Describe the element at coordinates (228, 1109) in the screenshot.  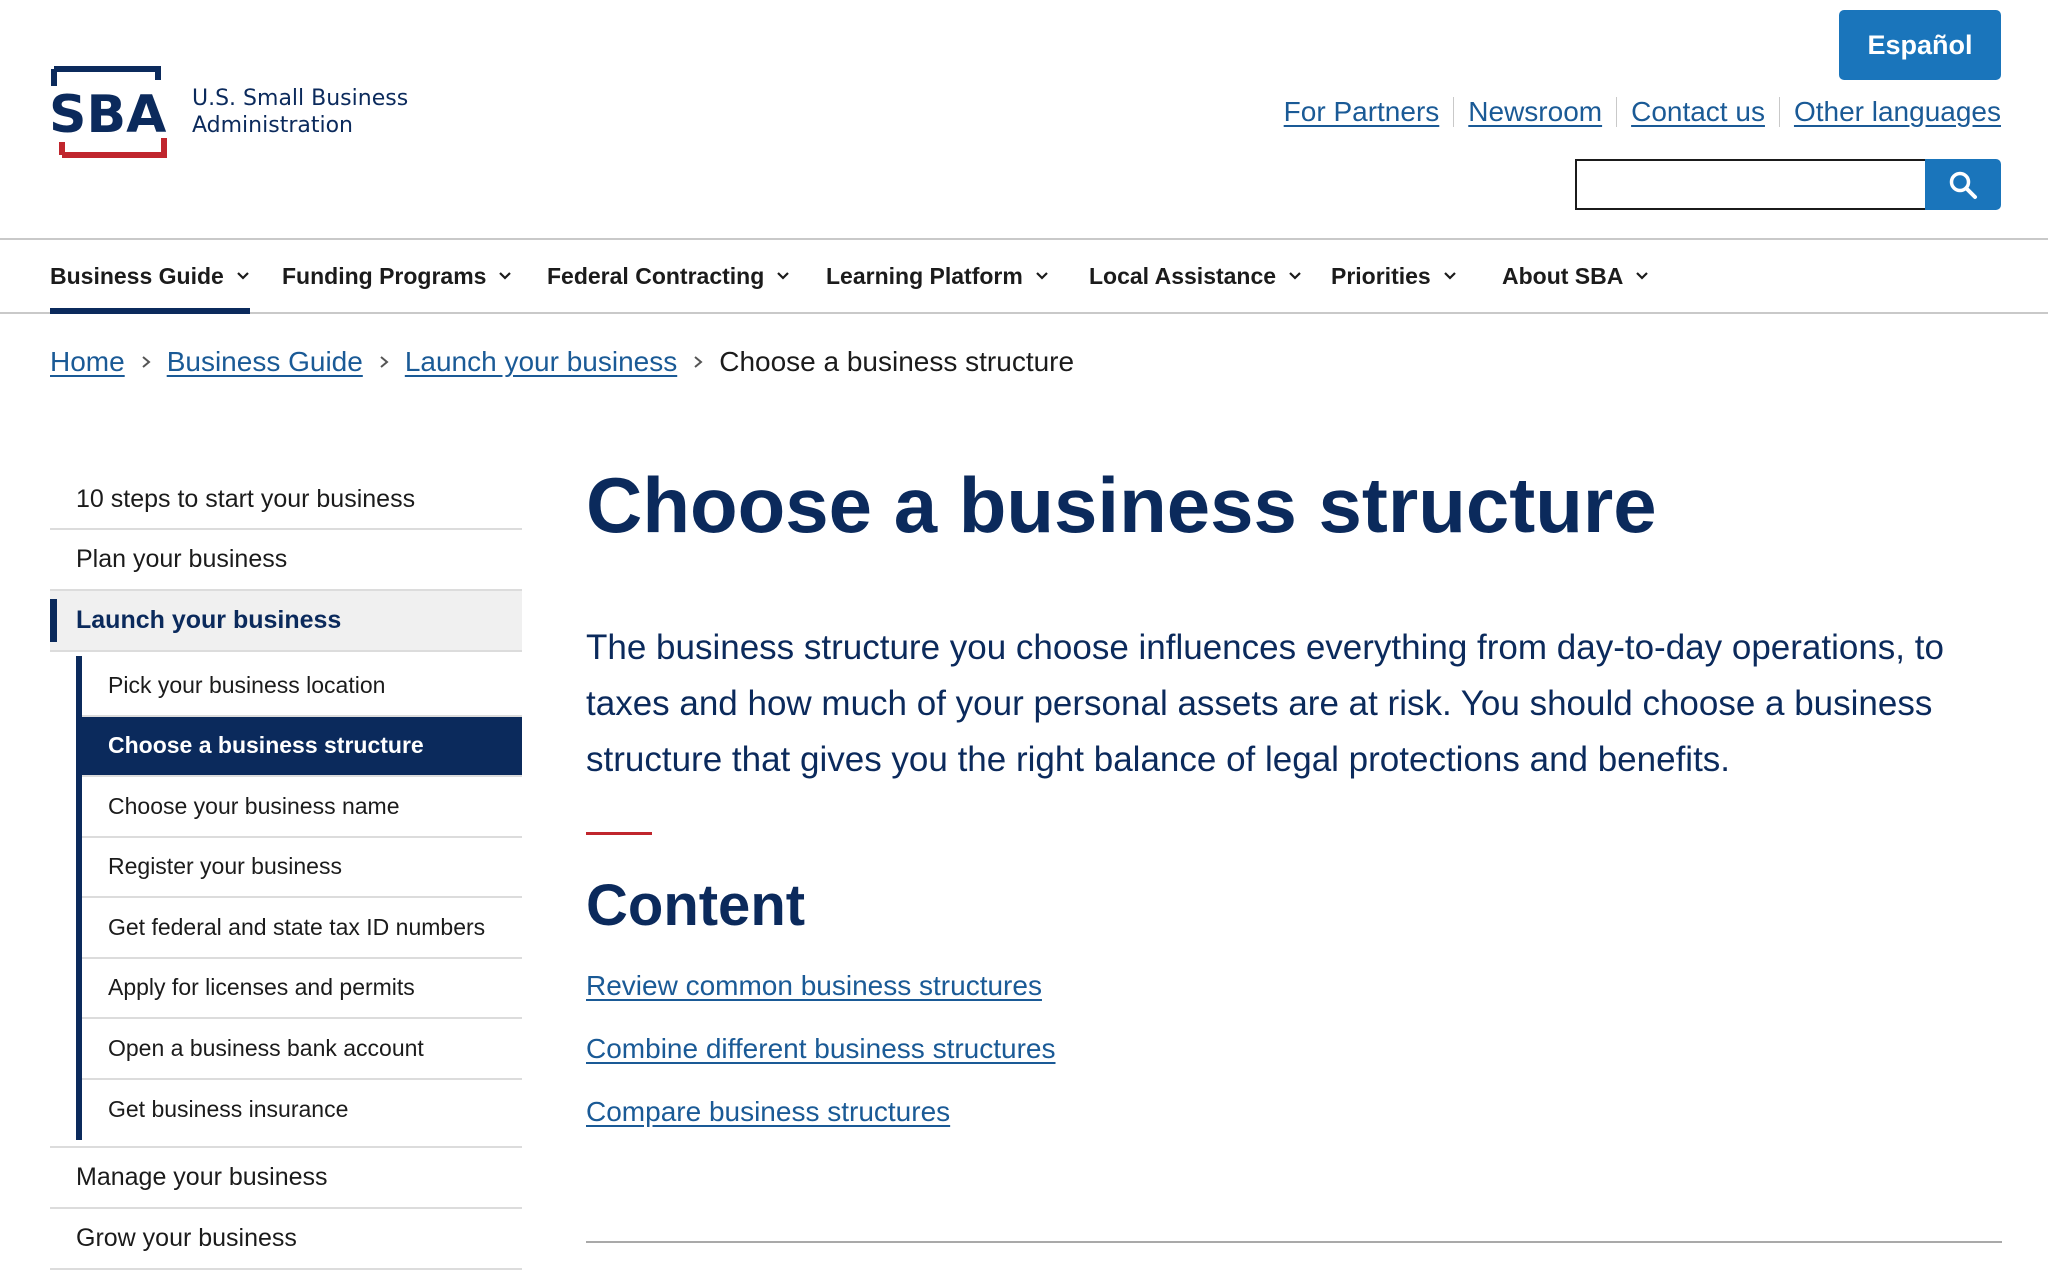
I see `sidebar-subitem-label: Get business insurance` at that location.